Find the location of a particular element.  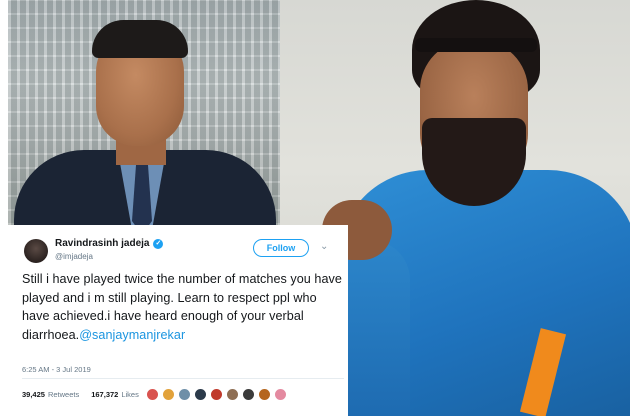

chevron-down-icon: ⌄ is located at coordinates (324, 246).